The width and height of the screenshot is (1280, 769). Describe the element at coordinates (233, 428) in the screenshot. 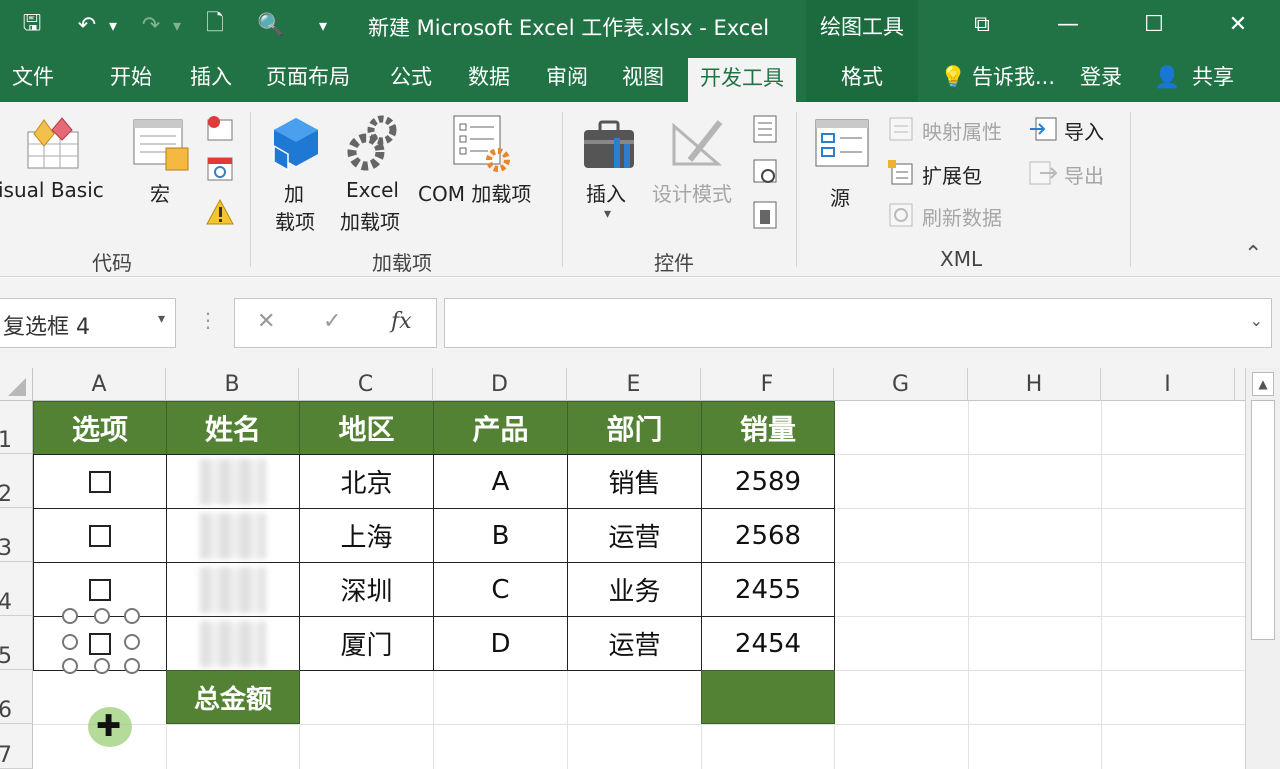

I see `header-cell-name: 姓名` at that location.